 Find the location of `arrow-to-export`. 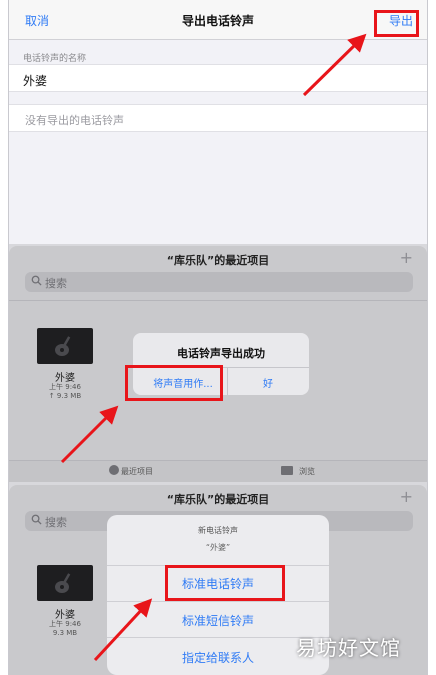

arrow-to-export is located at coordinates (334, 65).